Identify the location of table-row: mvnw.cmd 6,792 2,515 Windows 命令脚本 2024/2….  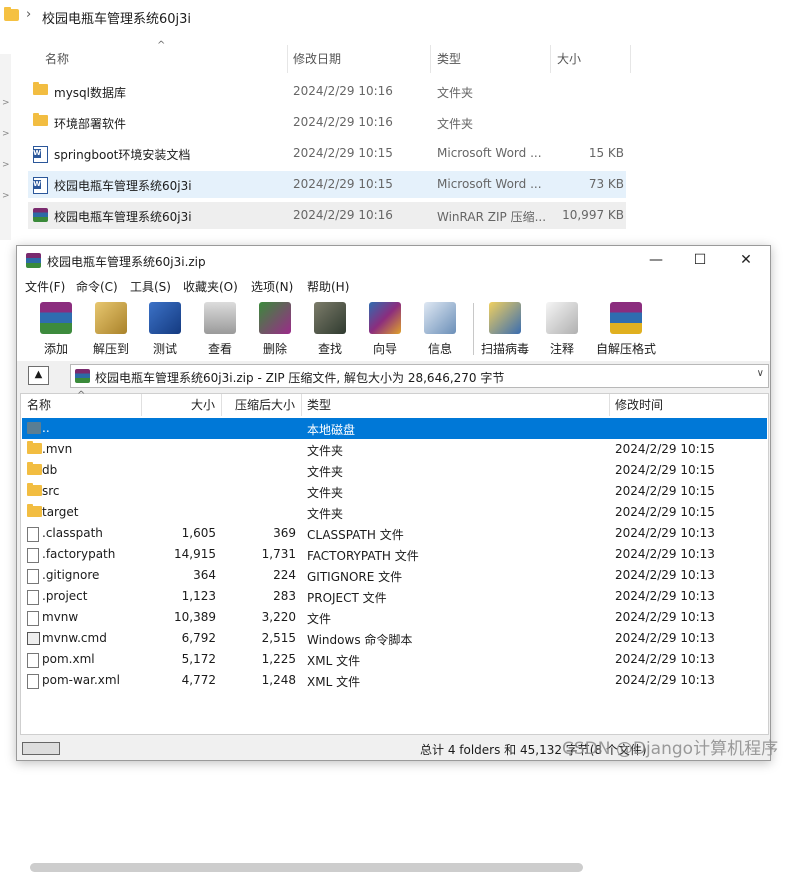
(394, 638).